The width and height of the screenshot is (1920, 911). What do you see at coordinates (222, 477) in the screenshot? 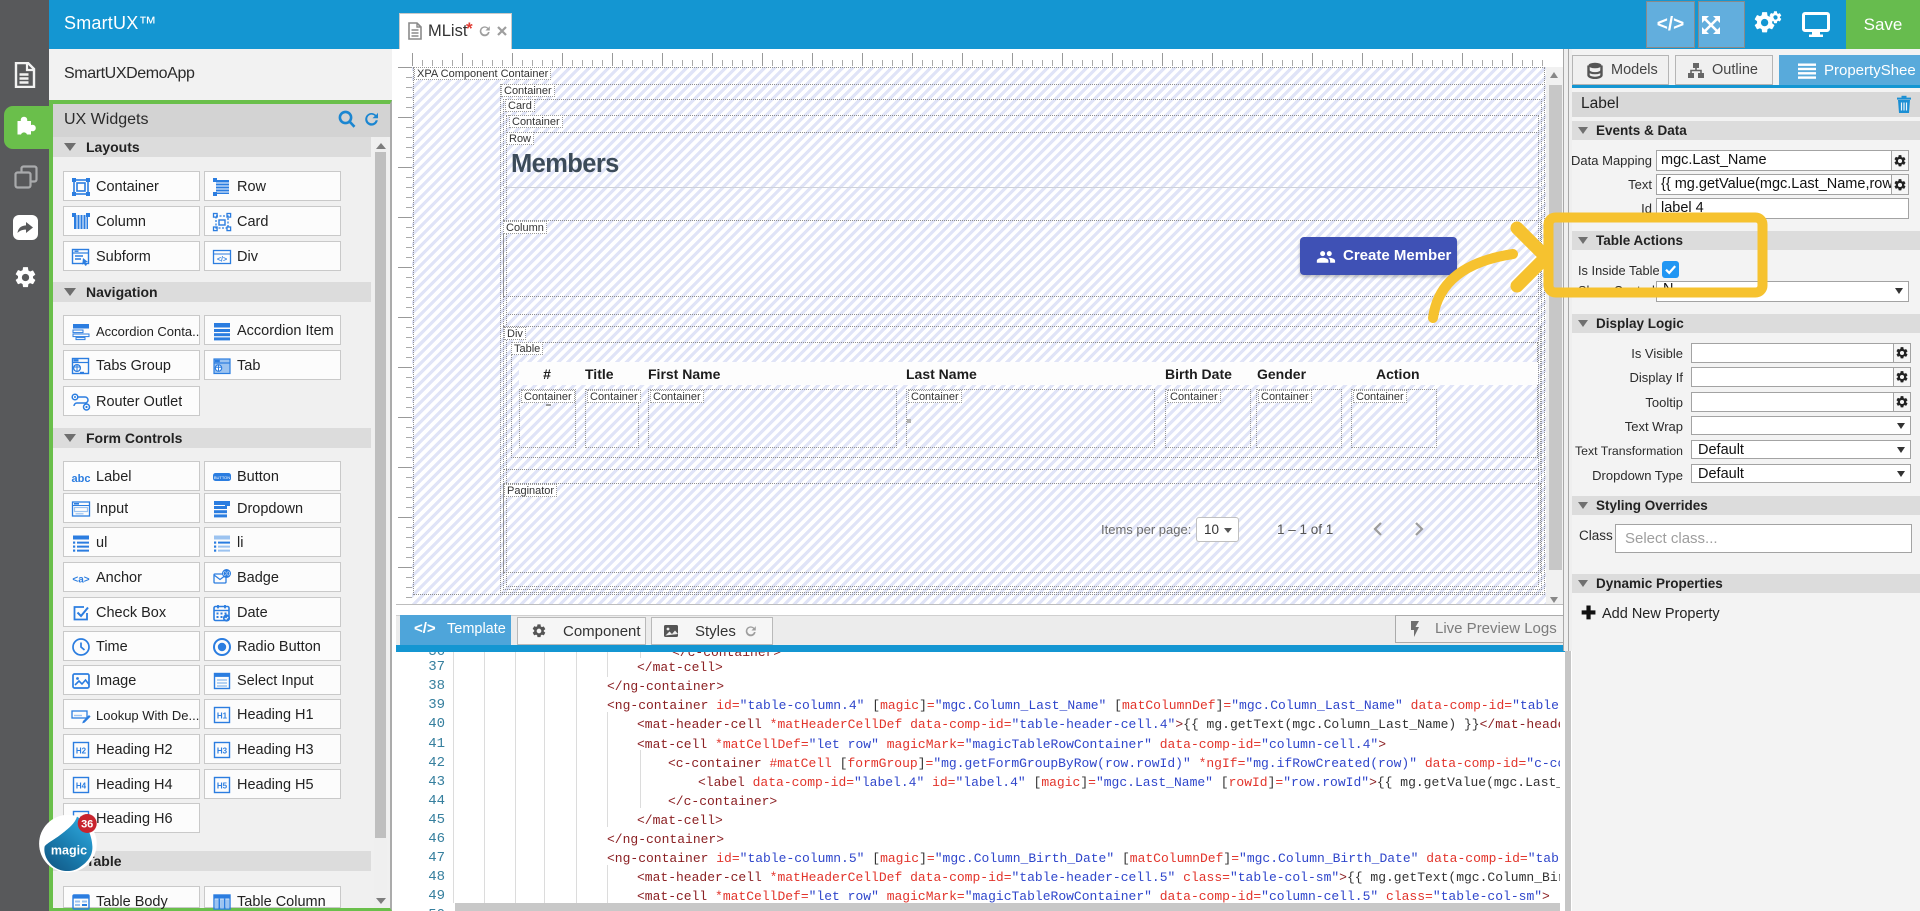
I see `svg-text: BUTTON` at bounding box center [222, 477].